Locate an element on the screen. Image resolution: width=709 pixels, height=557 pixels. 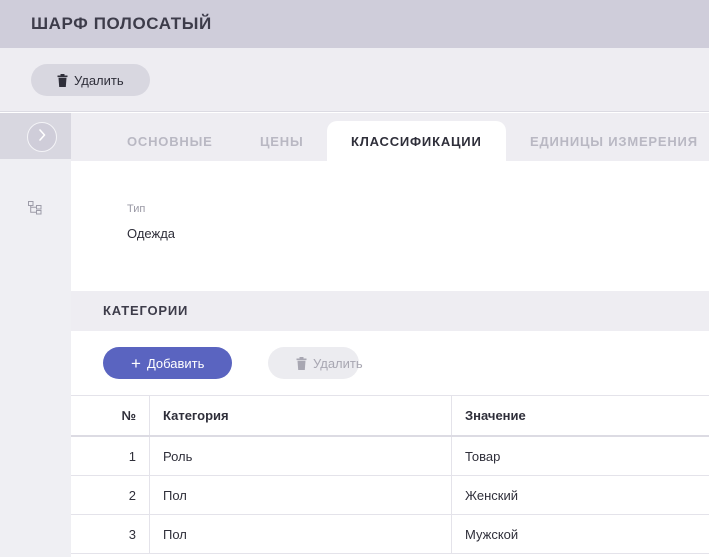
tab-prices: ЦЕНЫ is located at coordinates (281, 141).